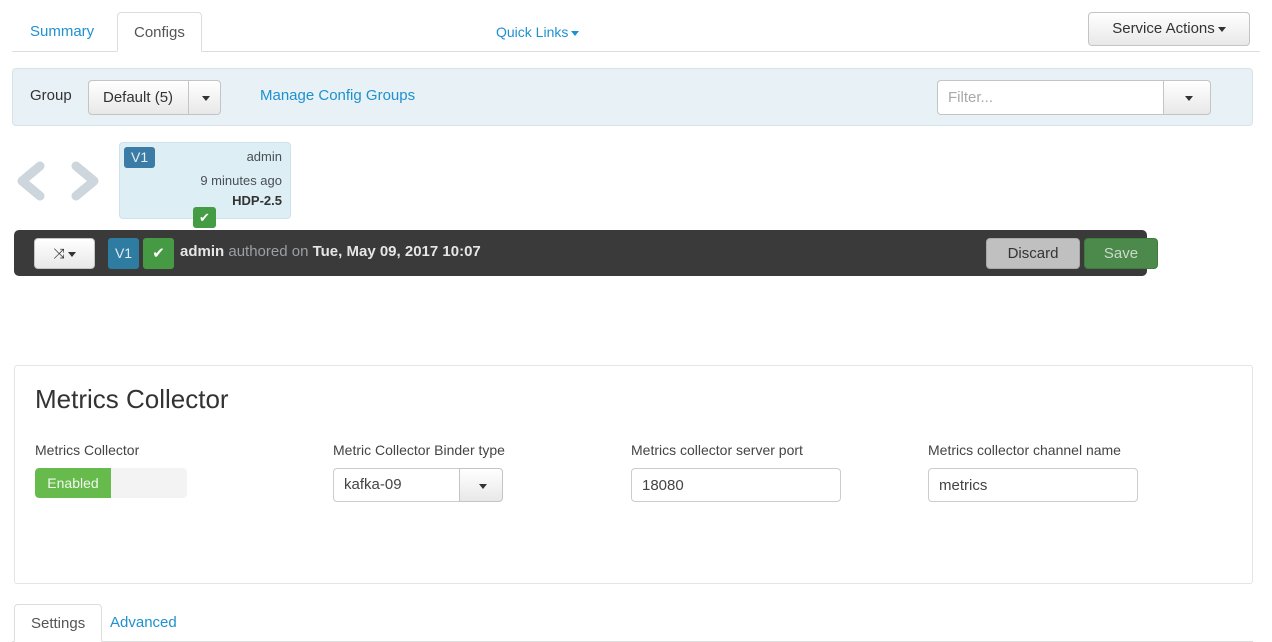 Image resolution: width=1272 pixels, height=642 pixels. What do you see at coordinates (268, 251) in the screenshot?
I see `toolbar-authored-label: authored on` at bounding box center [268, 251].